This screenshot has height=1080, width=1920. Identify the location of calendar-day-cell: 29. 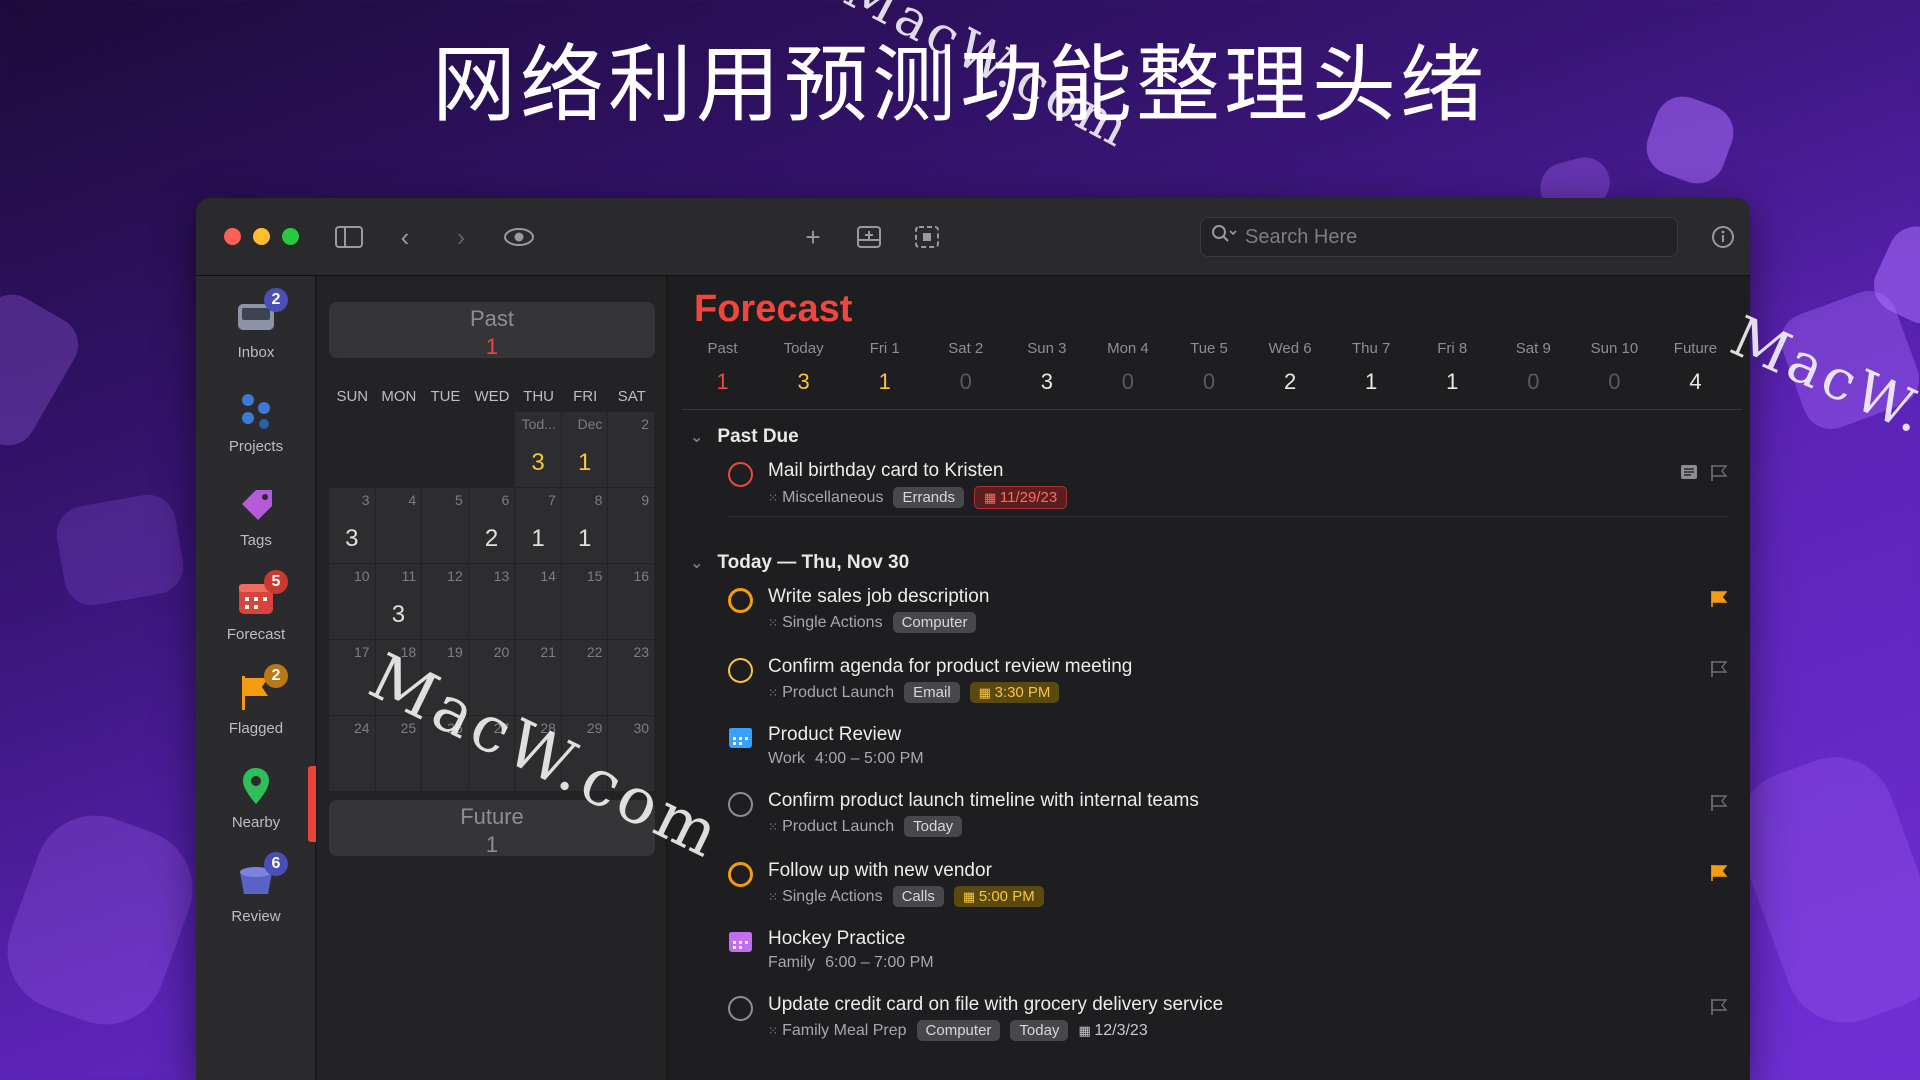
(584, 753).